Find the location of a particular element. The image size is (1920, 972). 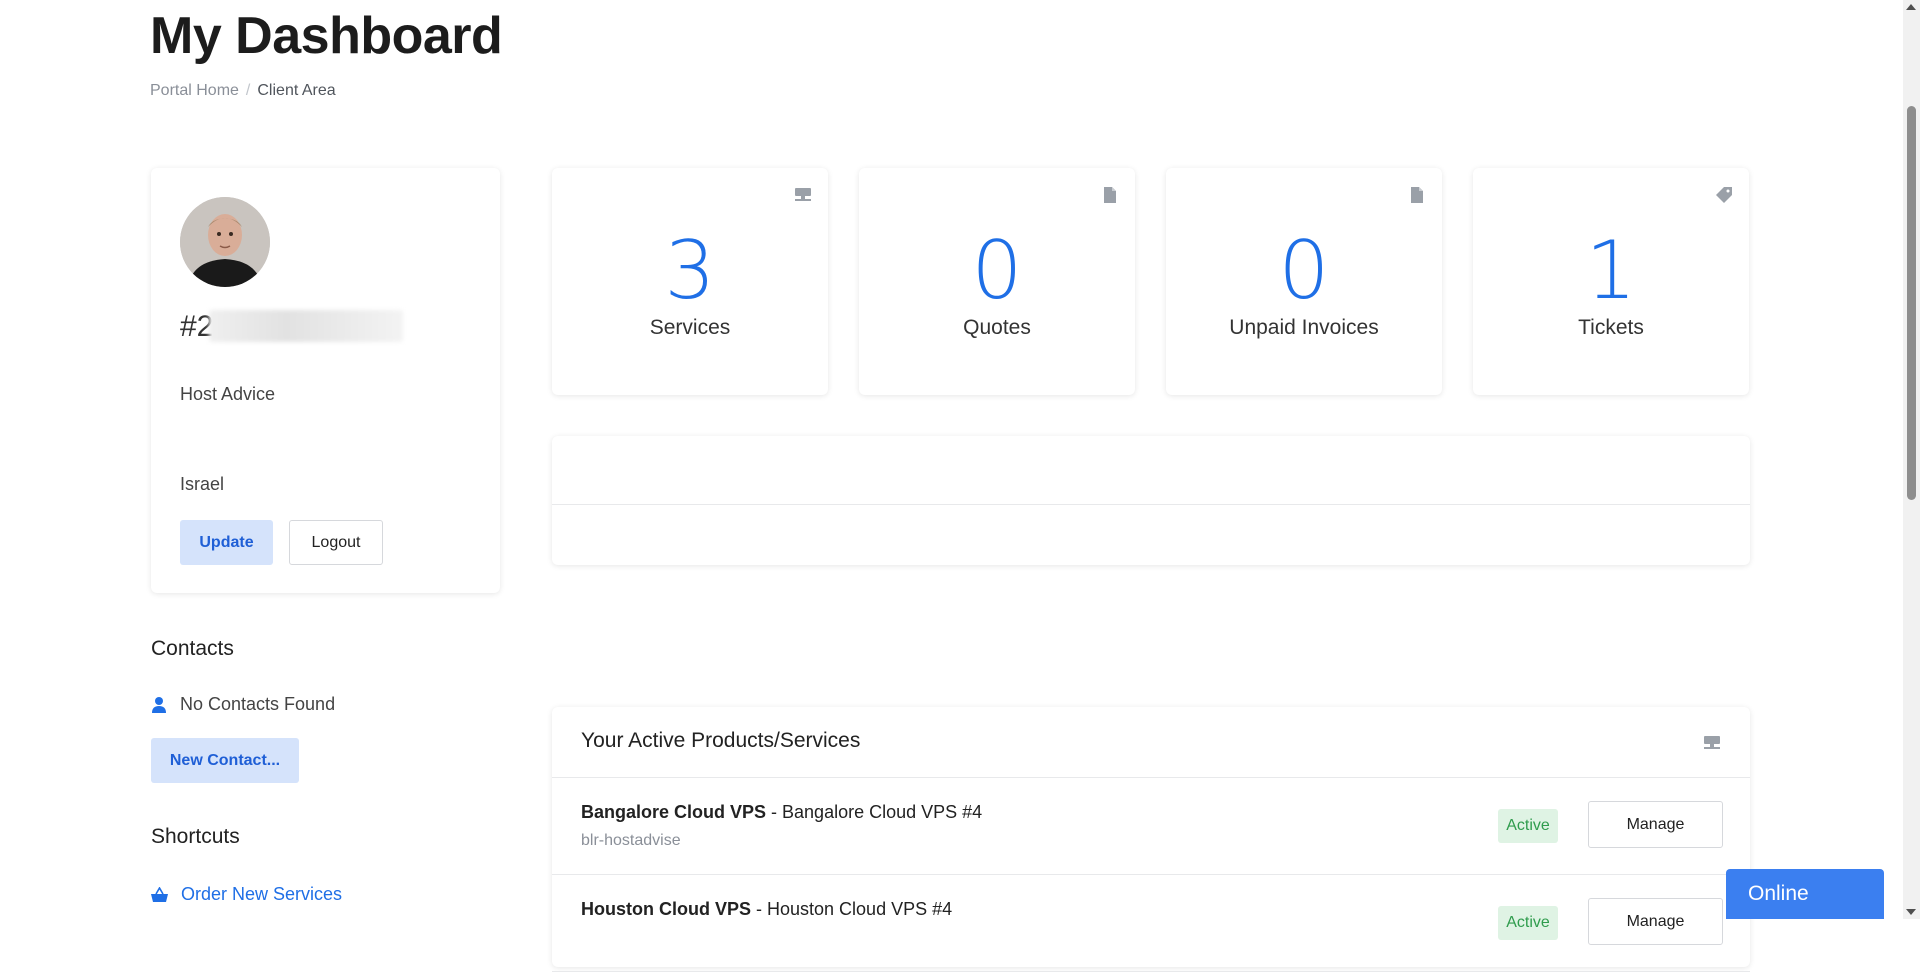

avatar is located at coordinates (225, 242).